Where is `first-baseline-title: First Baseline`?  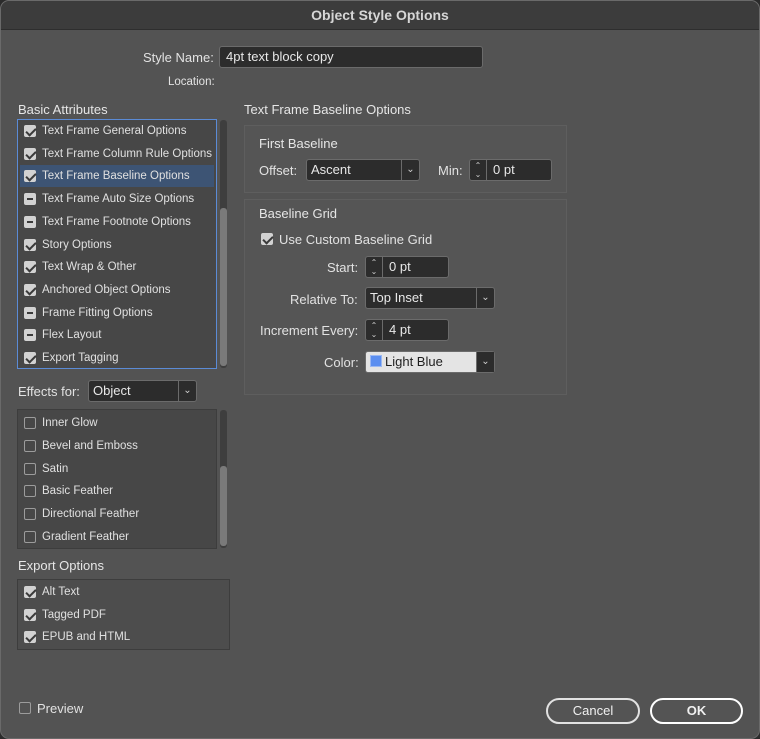
first-baseline-title: First Baseline is located at coordinates (298, 143).